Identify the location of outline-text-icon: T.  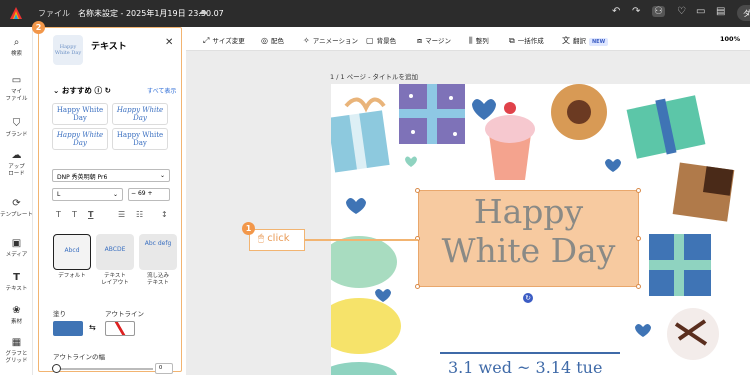
(74, 214).